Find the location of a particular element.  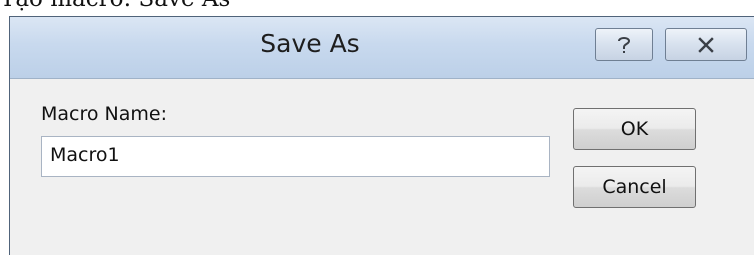

close-icon is located at coordinates (706, 45).